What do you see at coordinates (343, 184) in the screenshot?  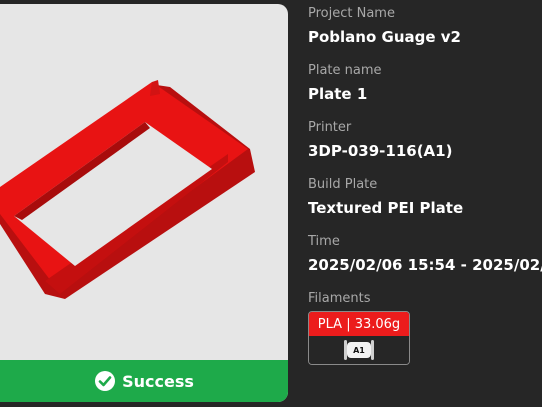 I see `build-plate-label: Build Plate` at bounding box center [343, 184].